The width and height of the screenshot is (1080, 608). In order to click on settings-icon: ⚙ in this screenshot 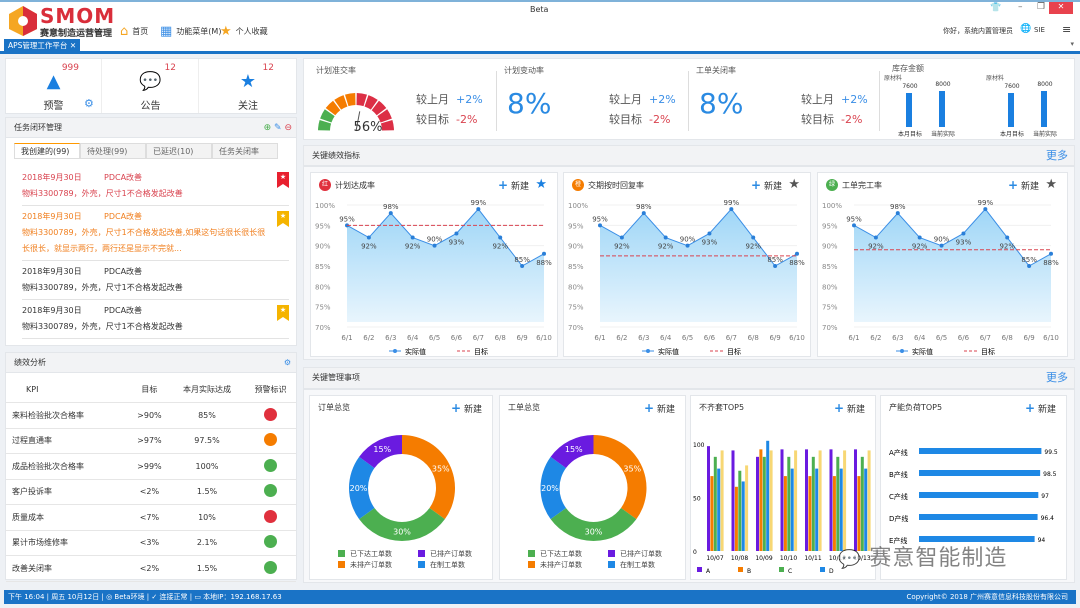, I will do `click(287, 363)`.